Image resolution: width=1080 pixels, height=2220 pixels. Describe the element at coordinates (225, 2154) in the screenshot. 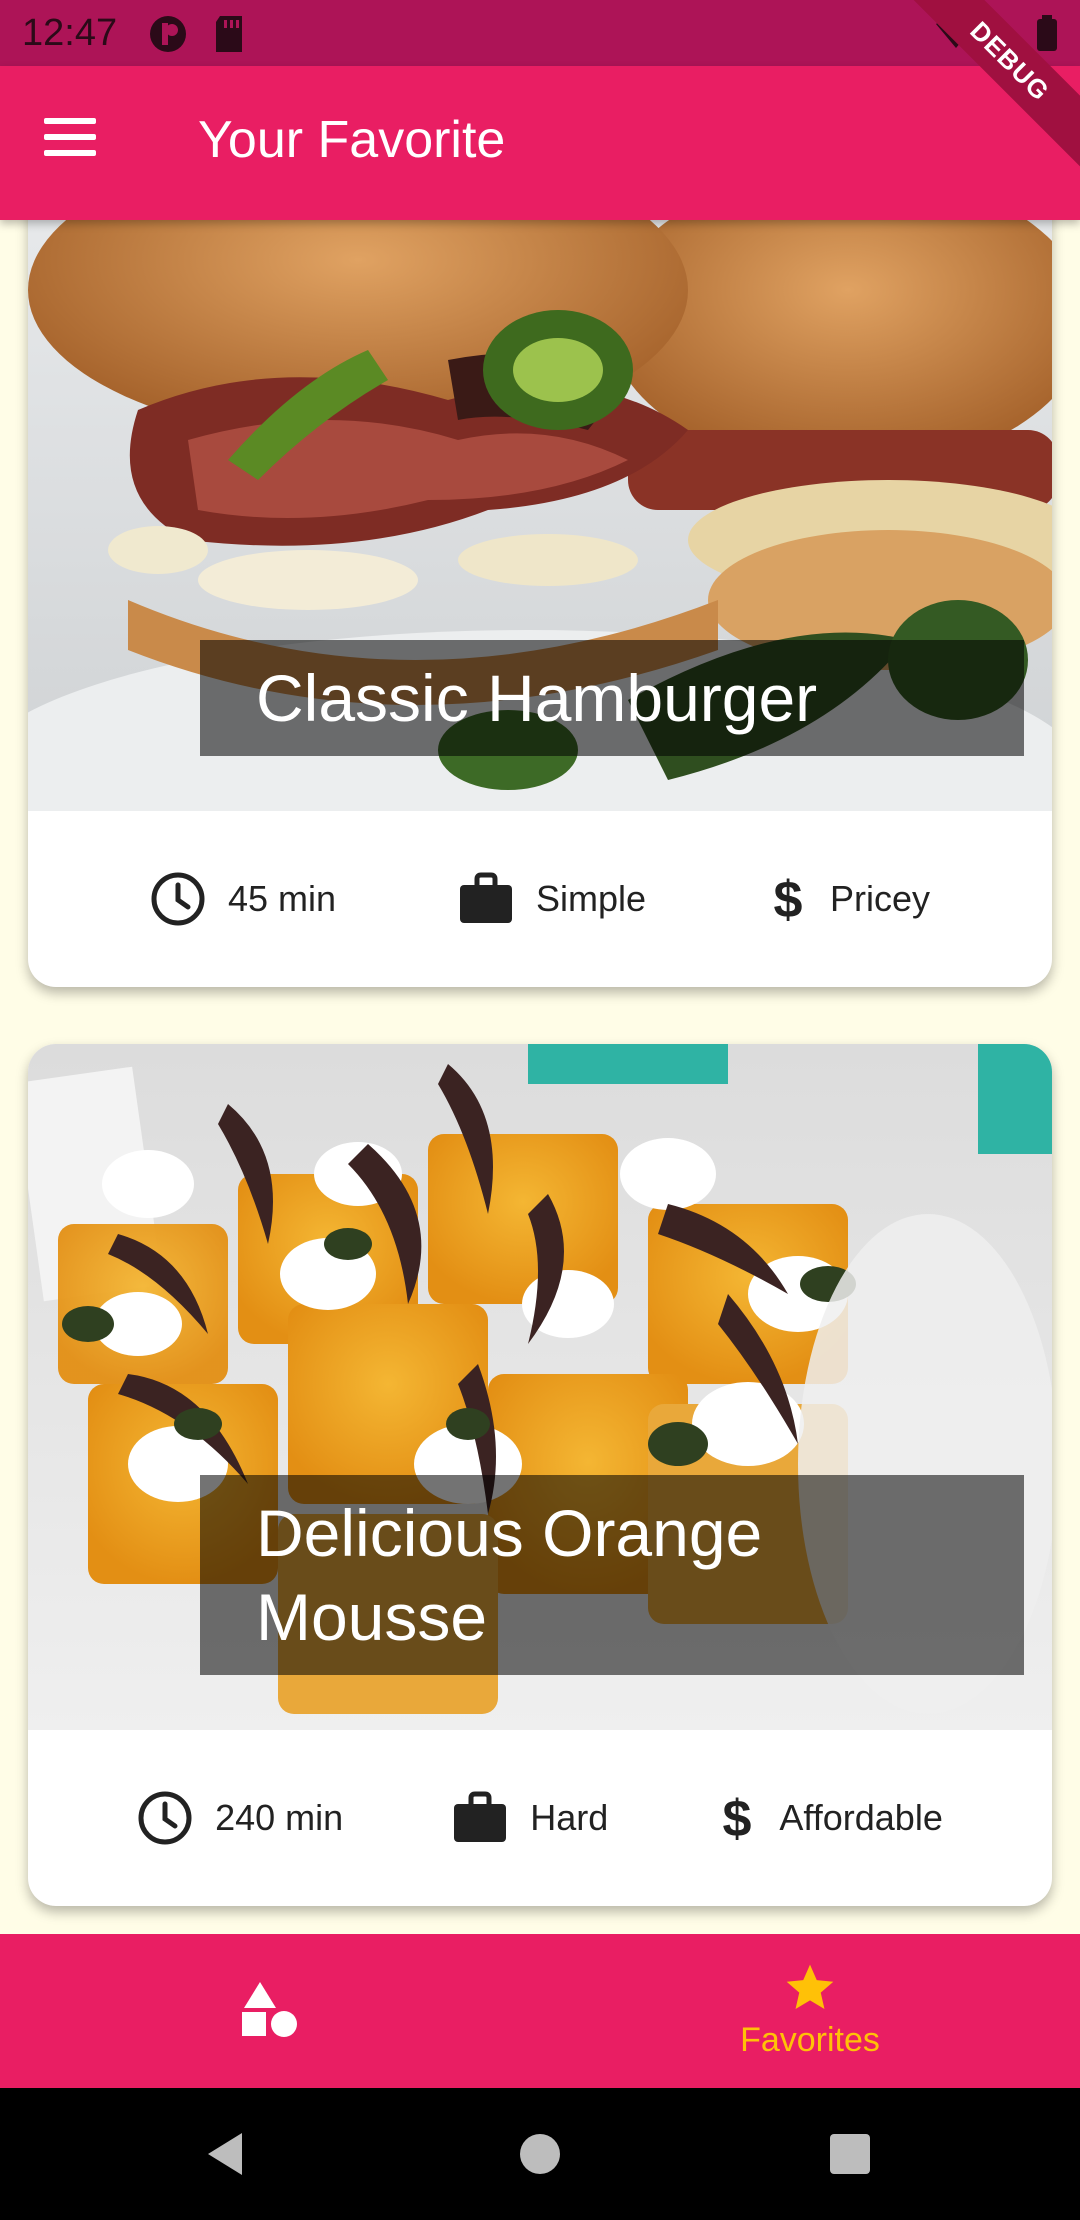

I see `back-icon` at that location.